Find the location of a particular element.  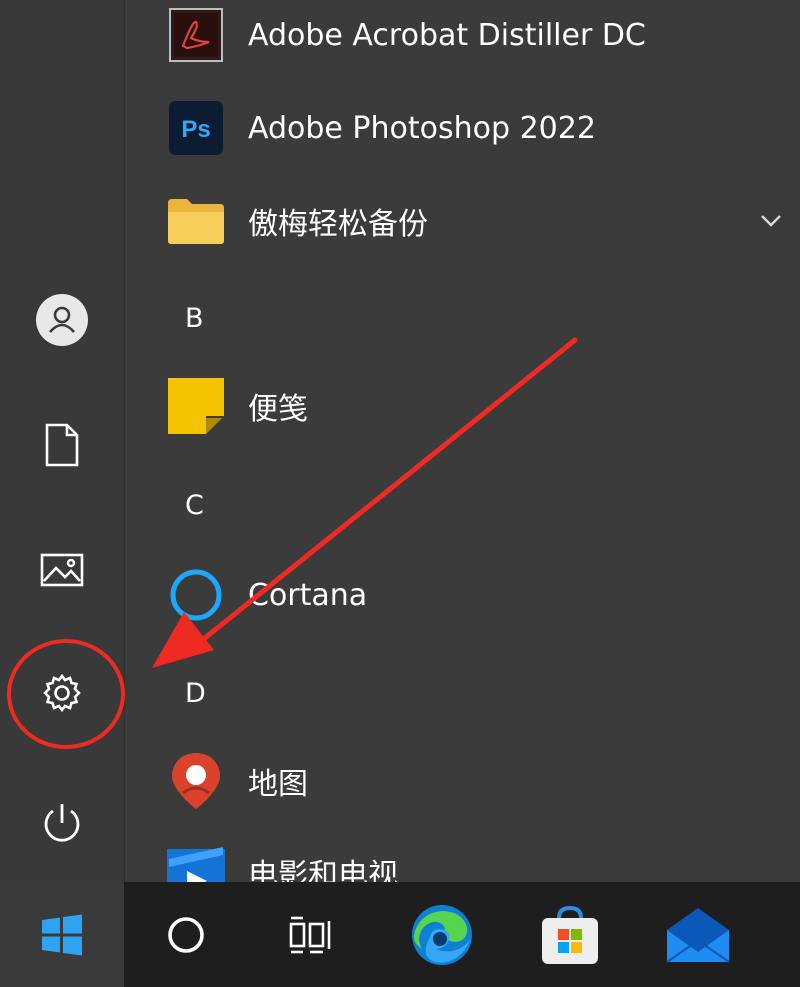

app-item-movies-tv: 电影和电视 is located at coordinates (462, 854).